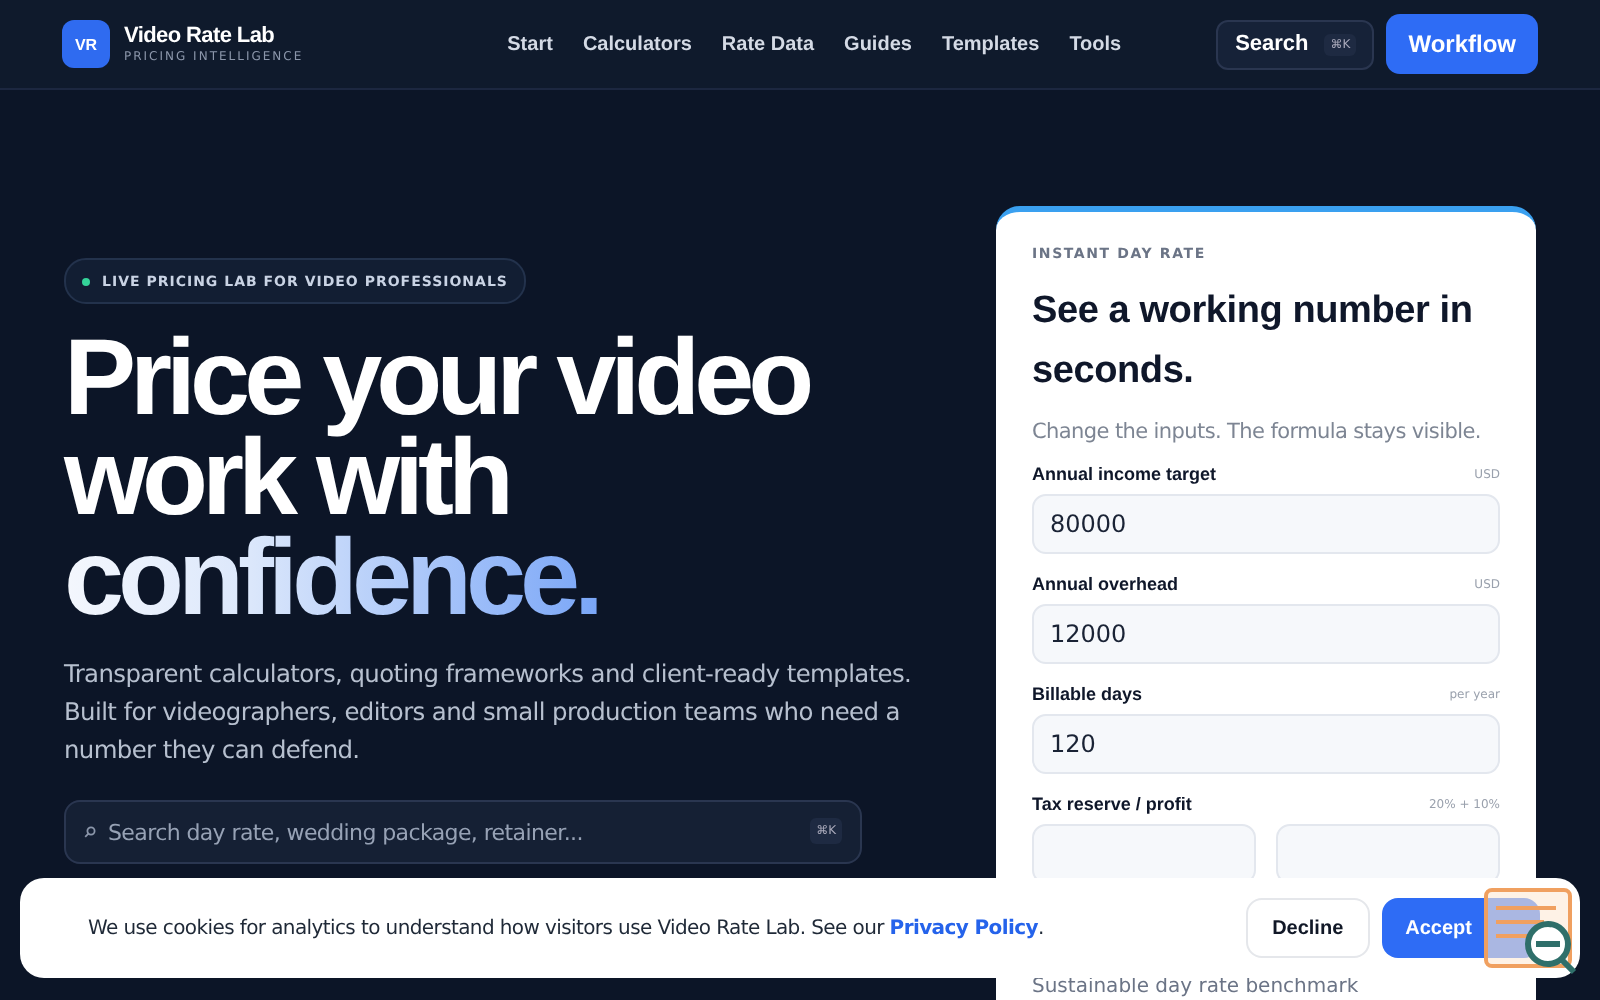 The width and height of the screenshot is (1600, 1000). I want to click on brand-name: Video Rate Lab, so click(214, 36).